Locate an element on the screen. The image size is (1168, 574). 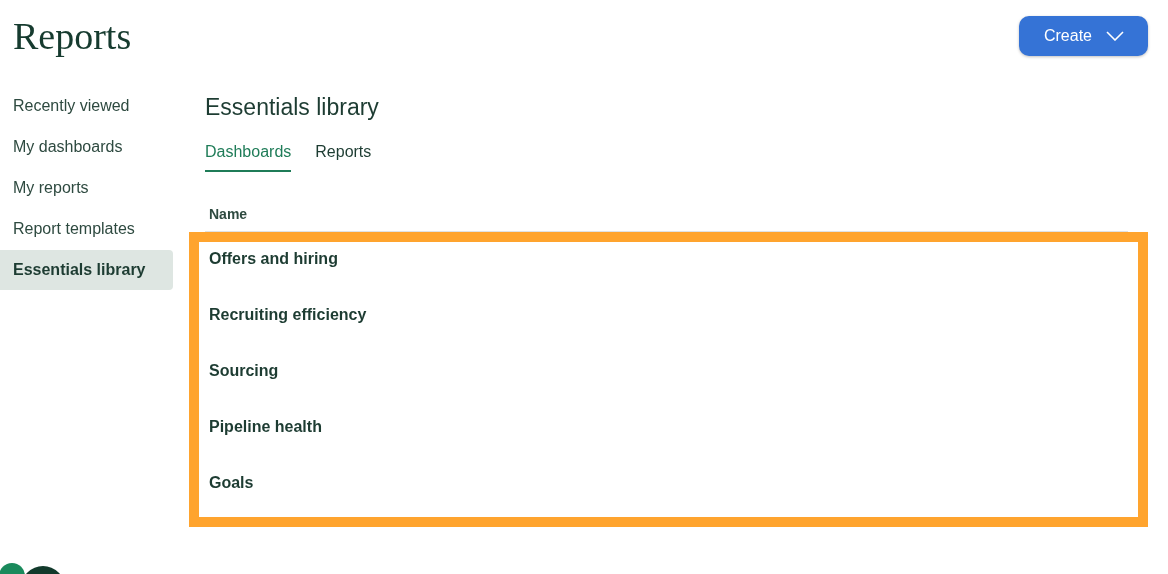
table-cell: Recruiting efficiency is located at coordinates (283, 311).